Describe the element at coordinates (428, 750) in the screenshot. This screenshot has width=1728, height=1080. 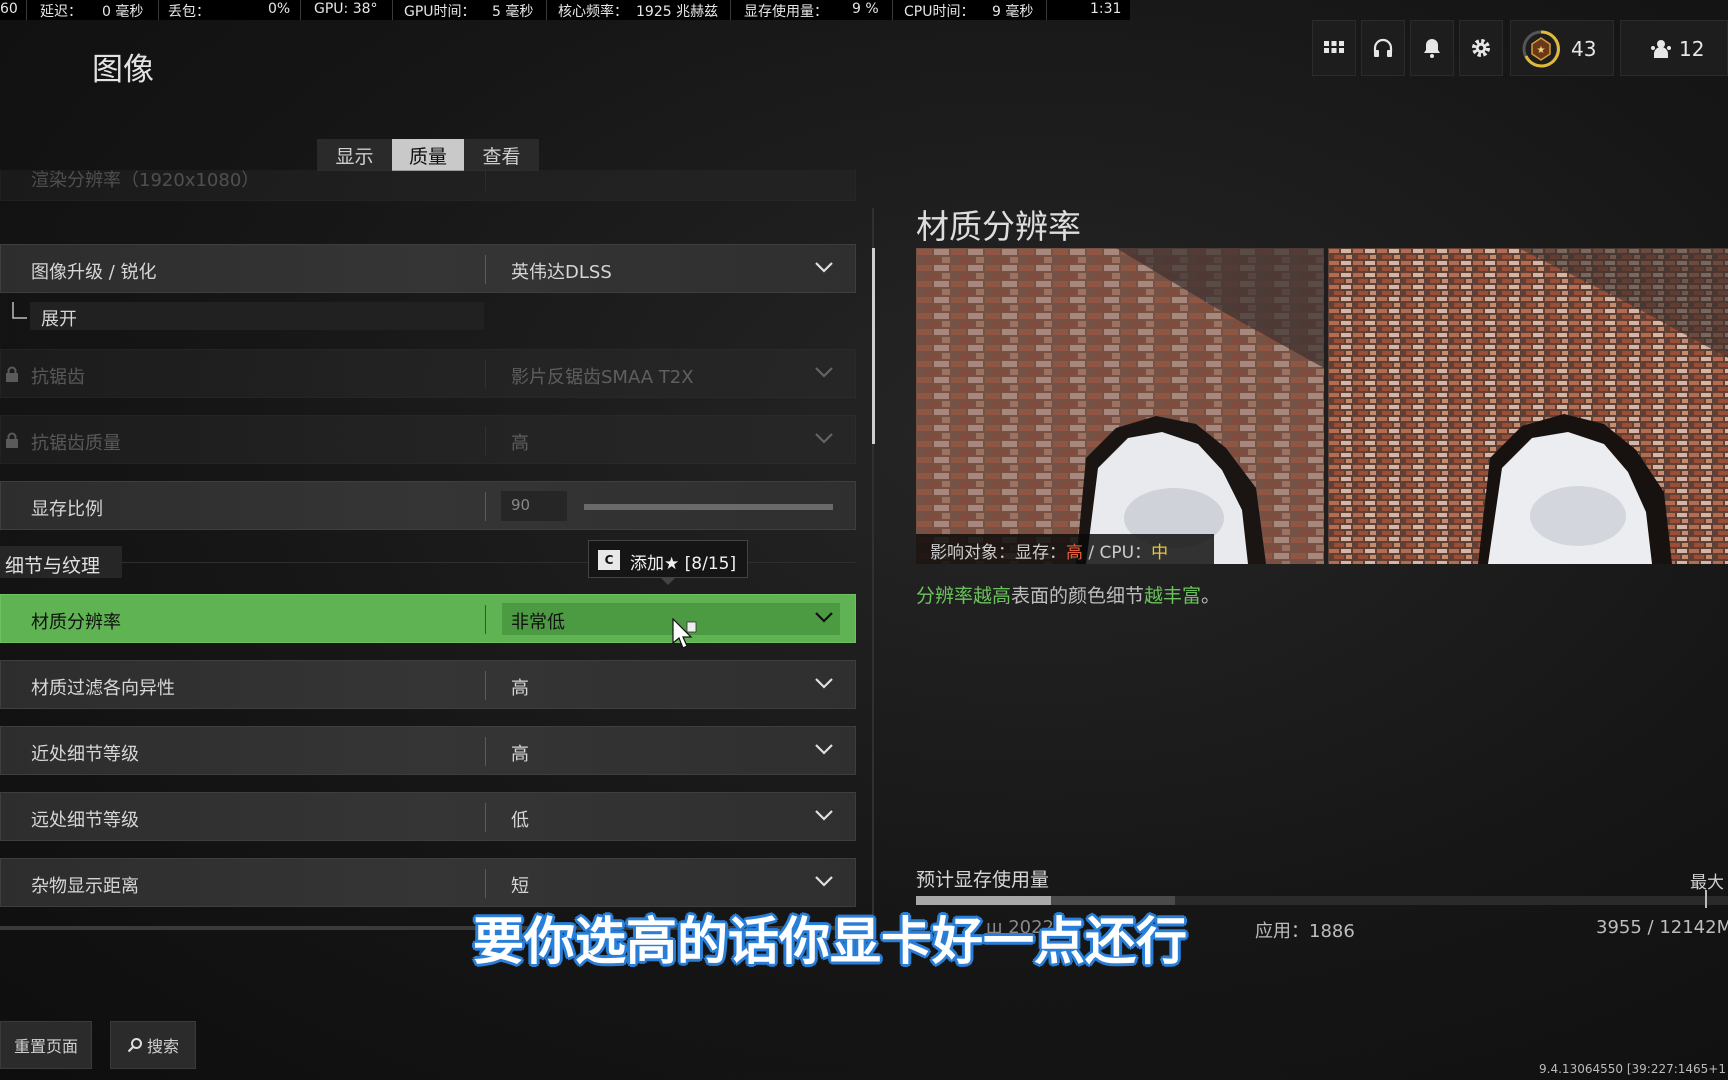
I see `setting-row-near-lod: 近处细节等级 高` at that location.